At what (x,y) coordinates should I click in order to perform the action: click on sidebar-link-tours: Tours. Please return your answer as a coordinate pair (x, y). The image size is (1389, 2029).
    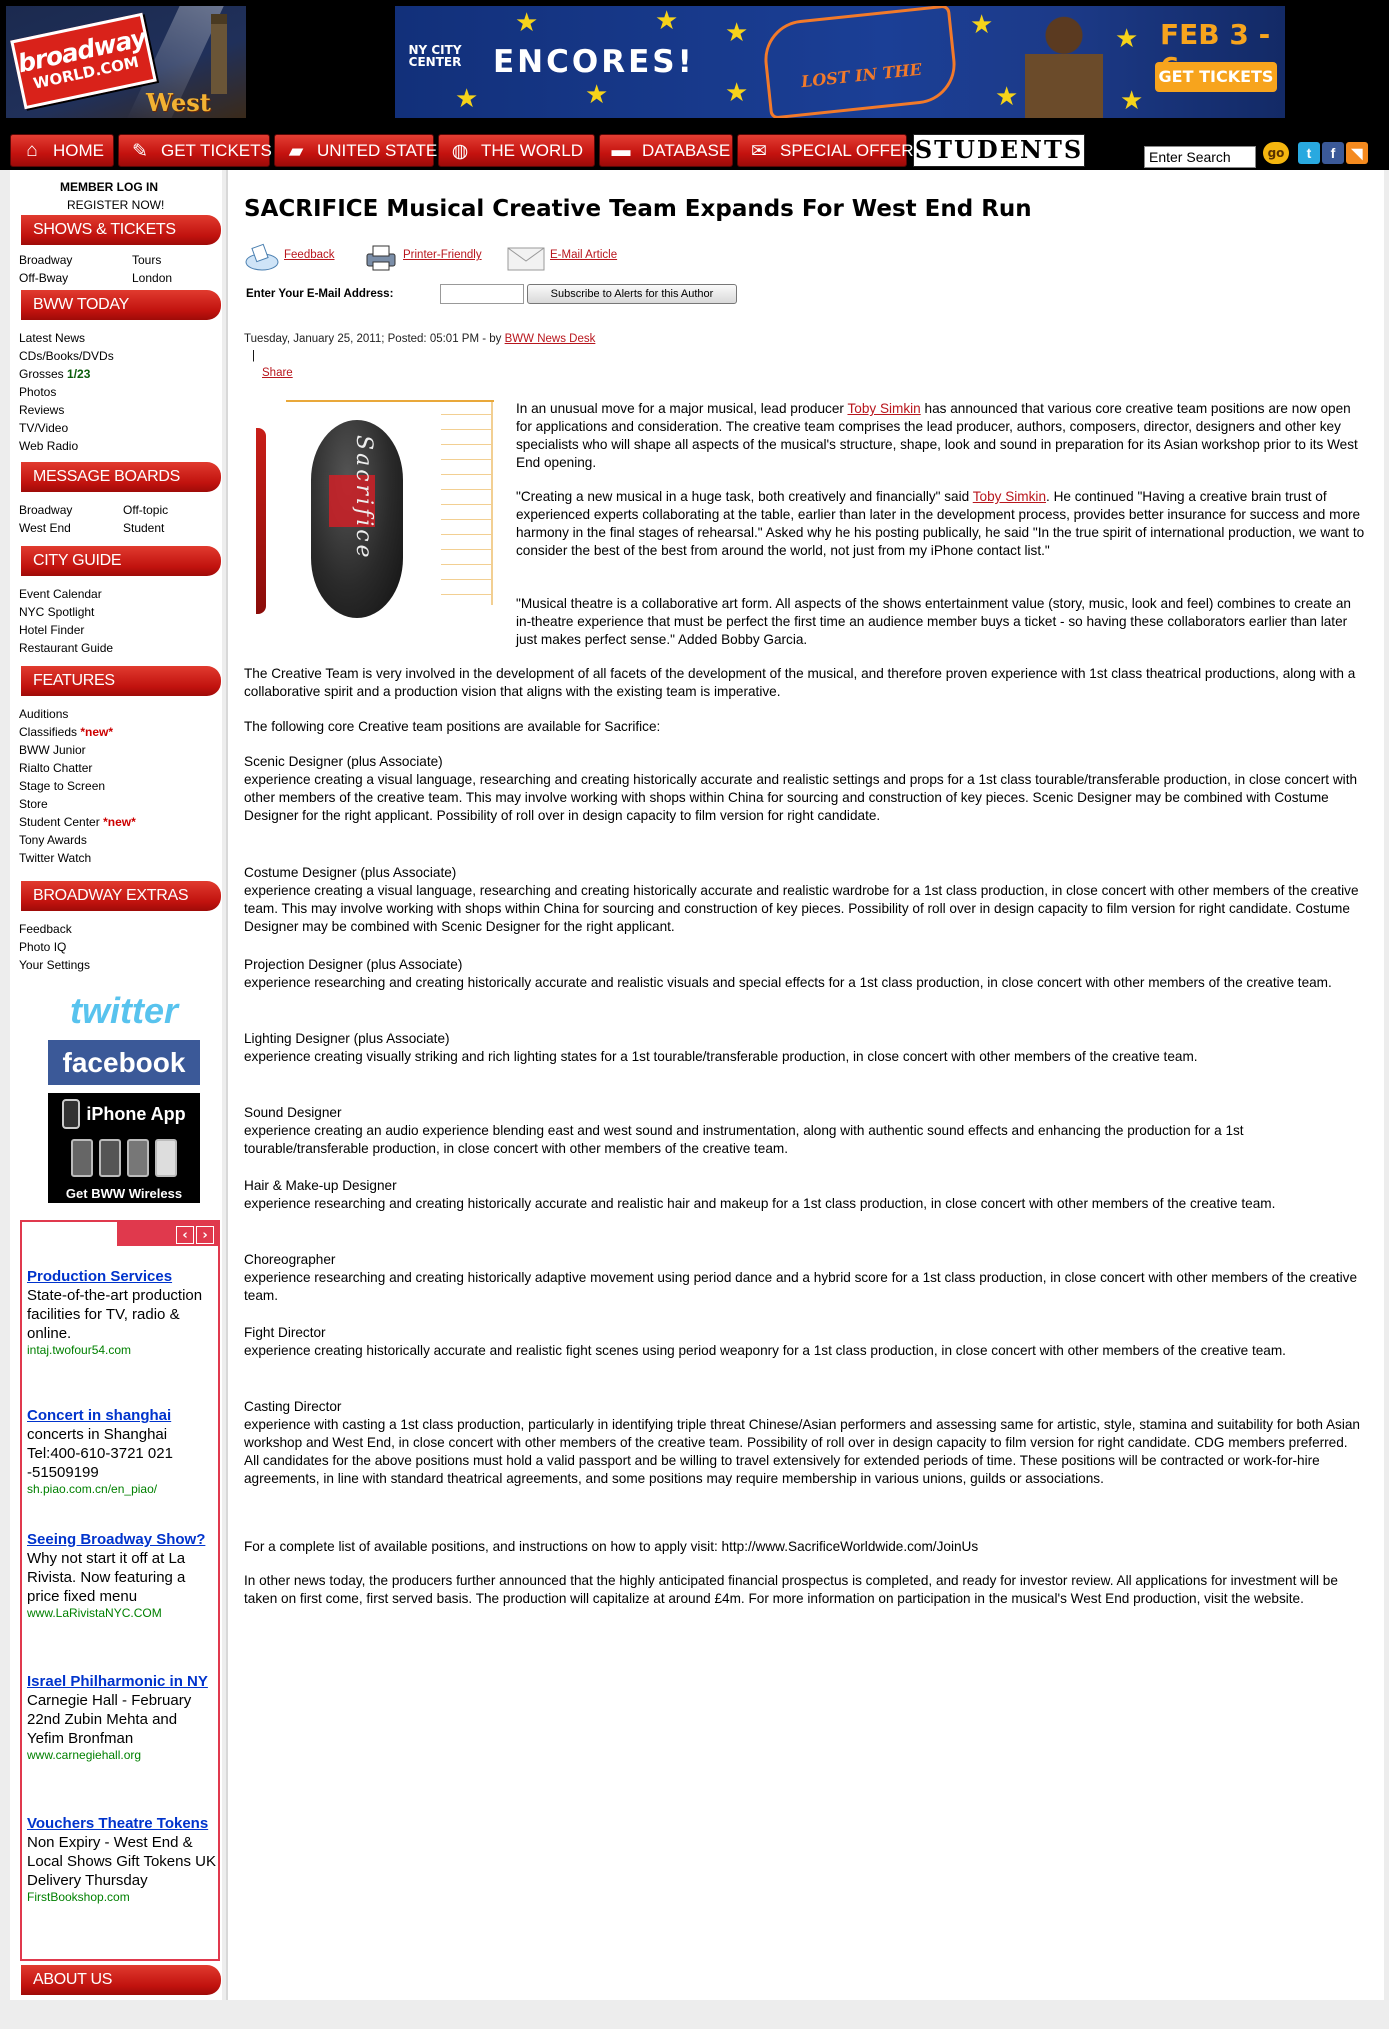
    Looking at the image, I should click on (146, 260).